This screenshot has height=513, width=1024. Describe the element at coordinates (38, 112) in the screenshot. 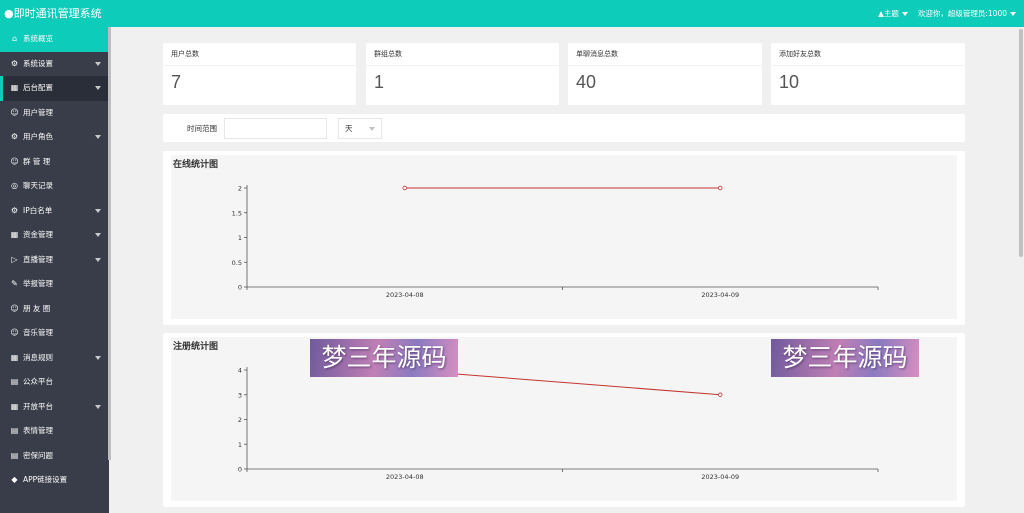

I see `sidebar-item-label: 用户管理` at that location.